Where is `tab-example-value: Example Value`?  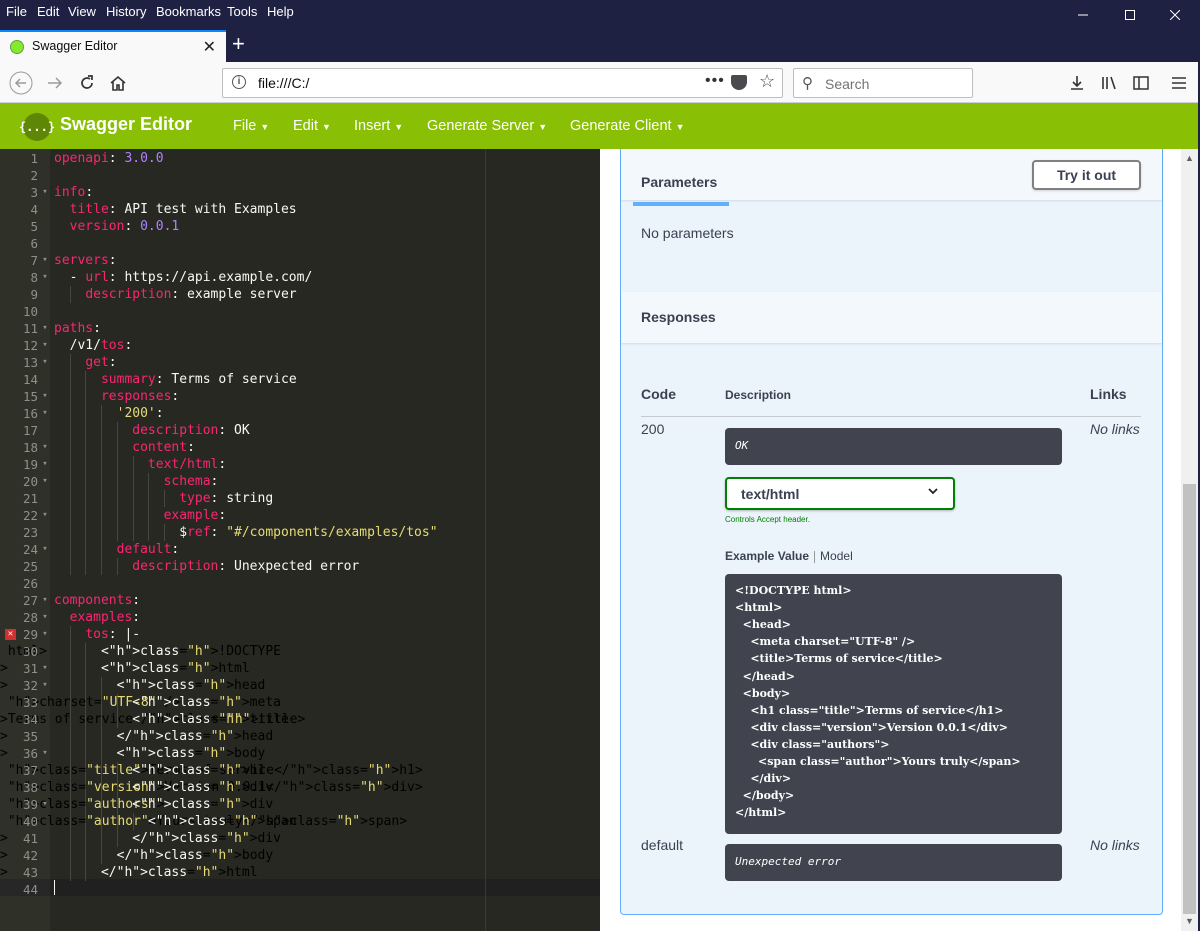
tab-example-value: Example Value is located at coordinates (767, 556).